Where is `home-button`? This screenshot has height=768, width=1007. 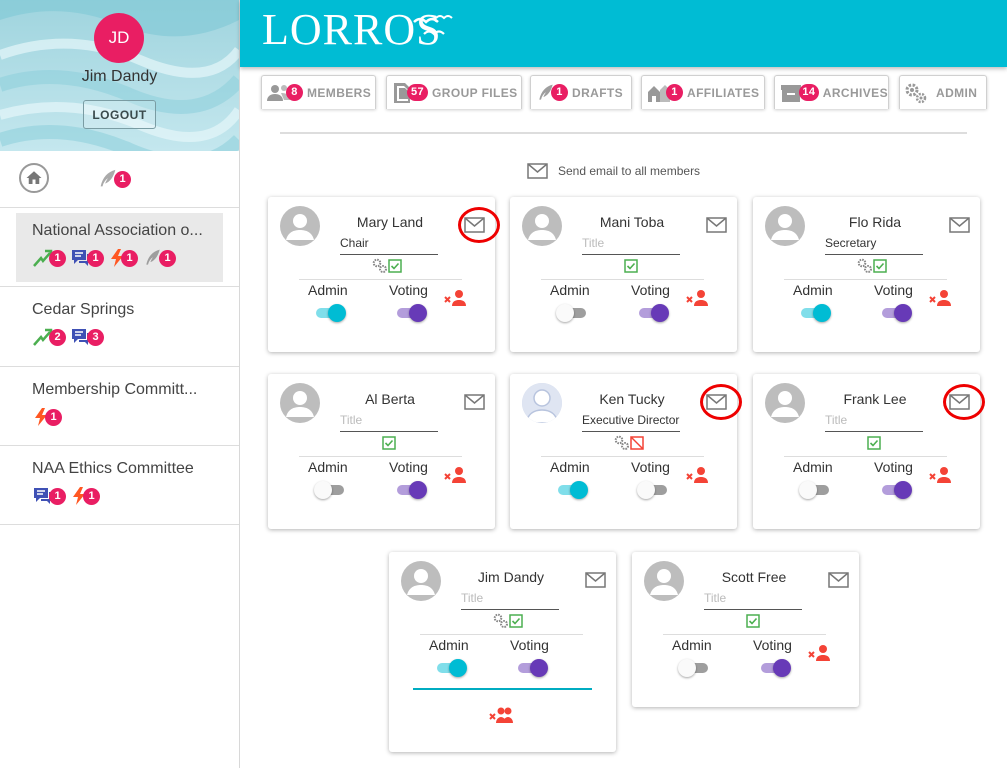
home-button is located at coordinates (34, 178).